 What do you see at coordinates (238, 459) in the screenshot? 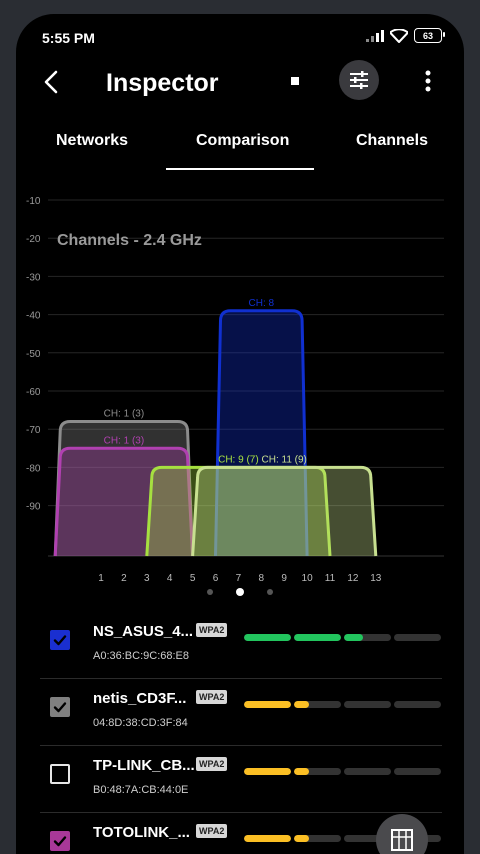
I see `series-label: CH: 9 (7)` at bounding box center [238, 459].